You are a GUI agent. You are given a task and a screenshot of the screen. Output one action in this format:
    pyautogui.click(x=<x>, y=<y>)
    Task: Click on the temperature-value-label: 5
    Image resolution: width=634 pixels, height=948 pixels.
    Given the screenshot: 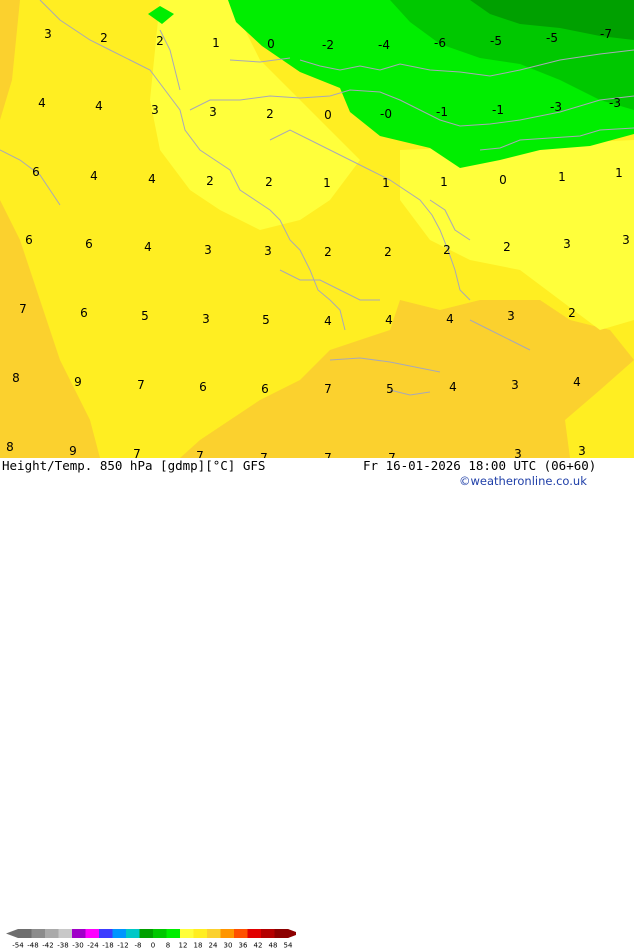 What is the action you would take?
    pyautogui.click(x=266, y=320)
    